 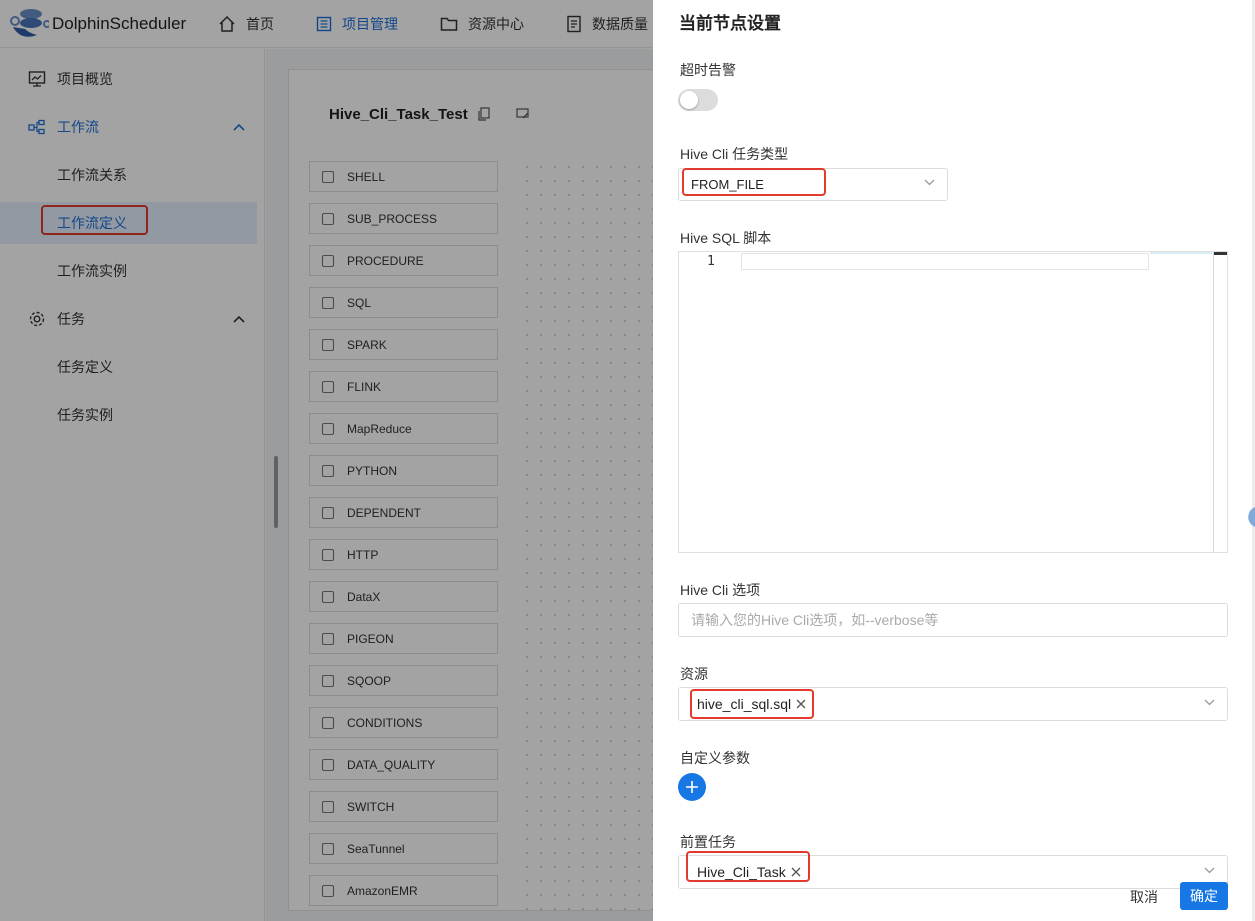 What do you see at coordinates (698, 100) in the screenshot?
I see `timeout-toggle` at bounding box center [698, 100].